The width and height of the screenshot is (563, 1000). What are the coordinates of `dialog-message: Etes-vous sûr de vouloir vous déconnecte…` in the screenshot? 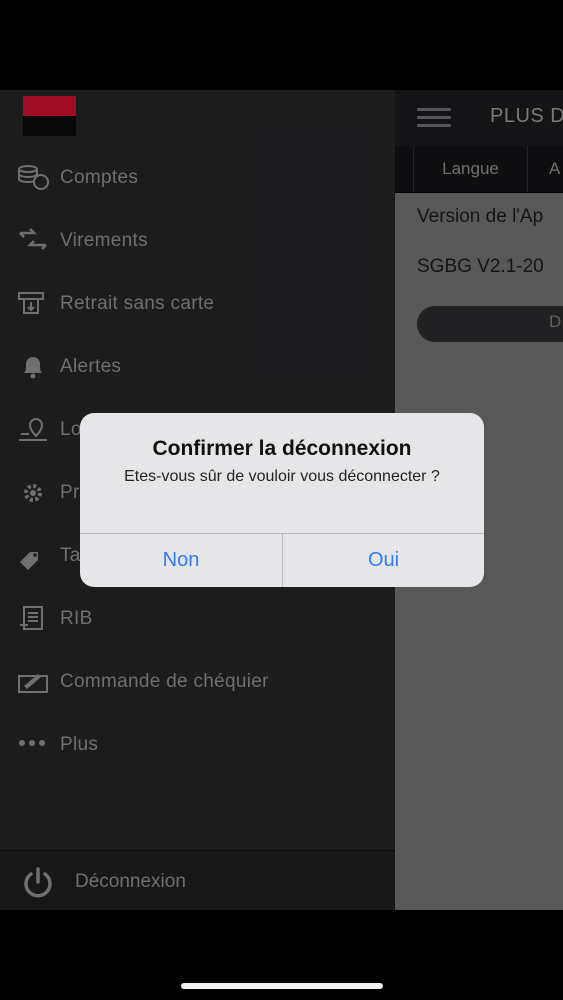 It's located at (282, 476).